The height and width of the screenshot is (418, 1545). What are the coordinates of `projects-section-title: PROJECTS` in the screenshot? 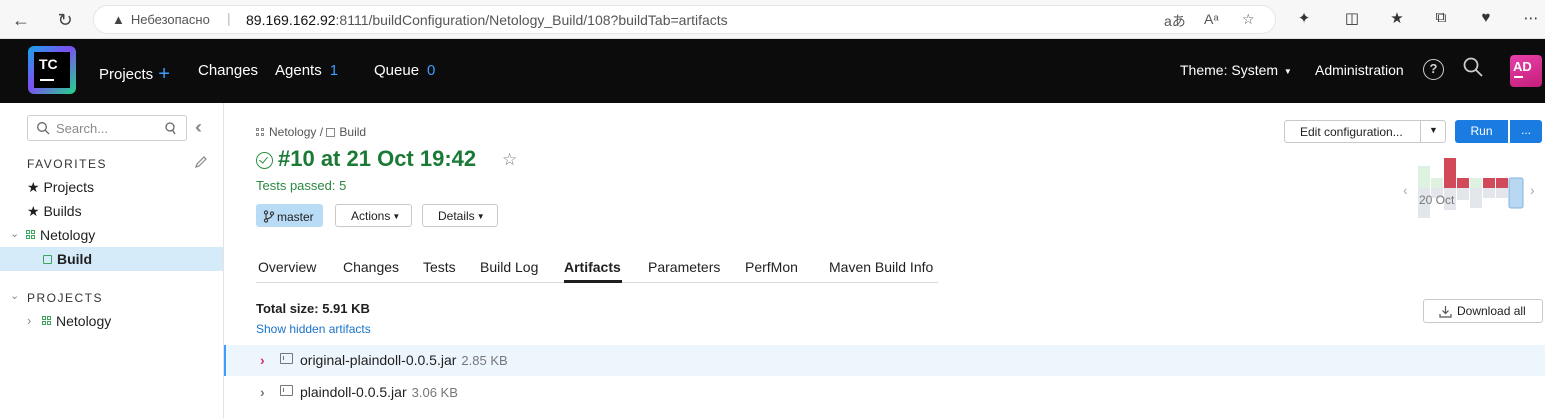 It's located at (65, 298).